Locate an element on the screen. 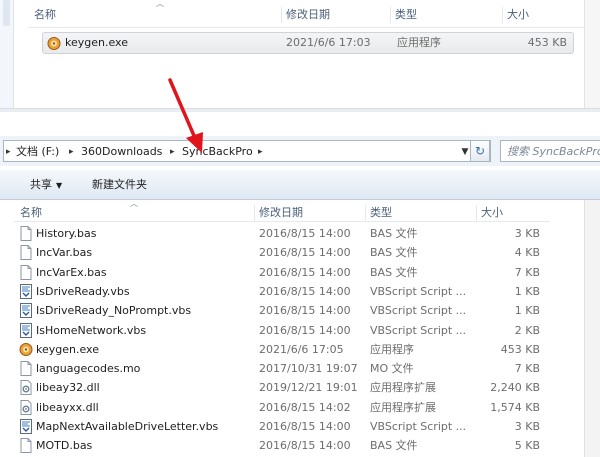 The width and height of the screenshot is (600, 457). refresh-button: ↻ is located at coordinates (480, 151).